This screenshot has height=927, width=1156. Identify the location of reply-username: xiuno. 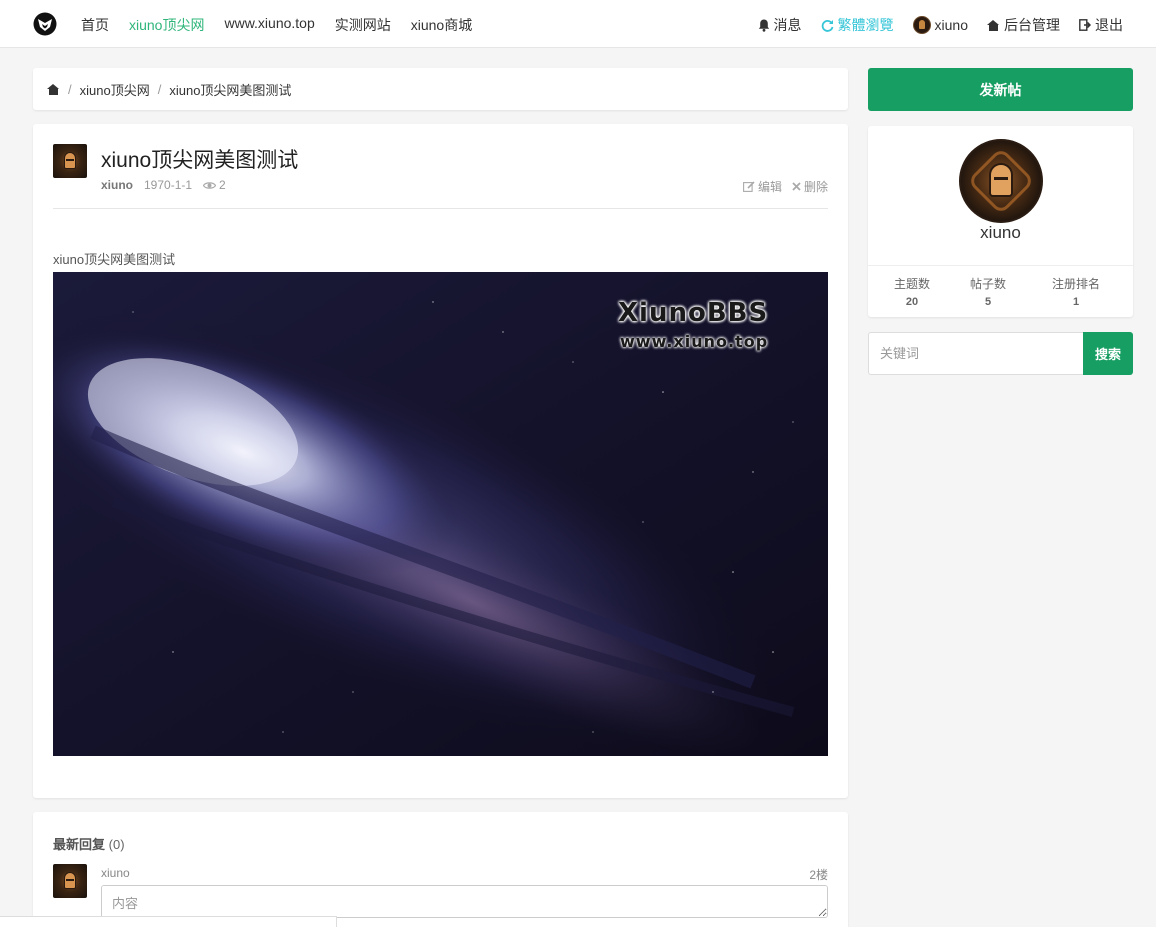
(115, 873).